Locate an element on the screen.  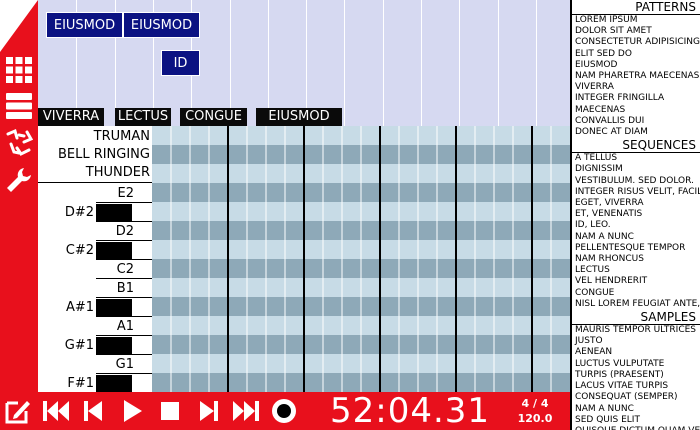
section-marker: LECTUS is located at coordinates (143, 117).